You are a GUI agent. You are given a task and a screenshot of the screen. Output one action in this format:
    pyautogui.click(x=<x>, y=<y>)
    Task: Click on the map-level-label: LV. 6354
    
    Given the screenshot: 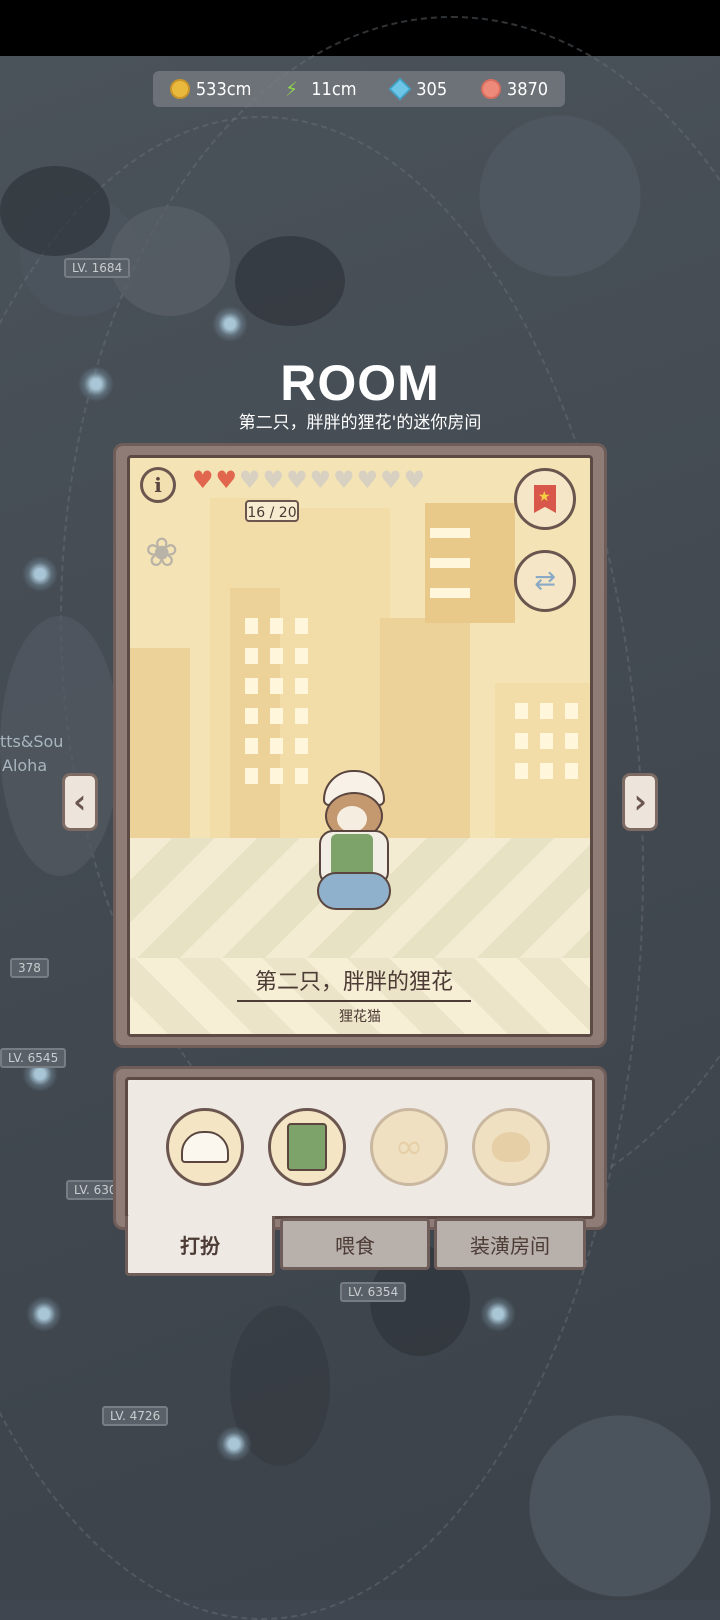 What is the action you would take?
    pyautogui.click(x=373, y=1292)
    